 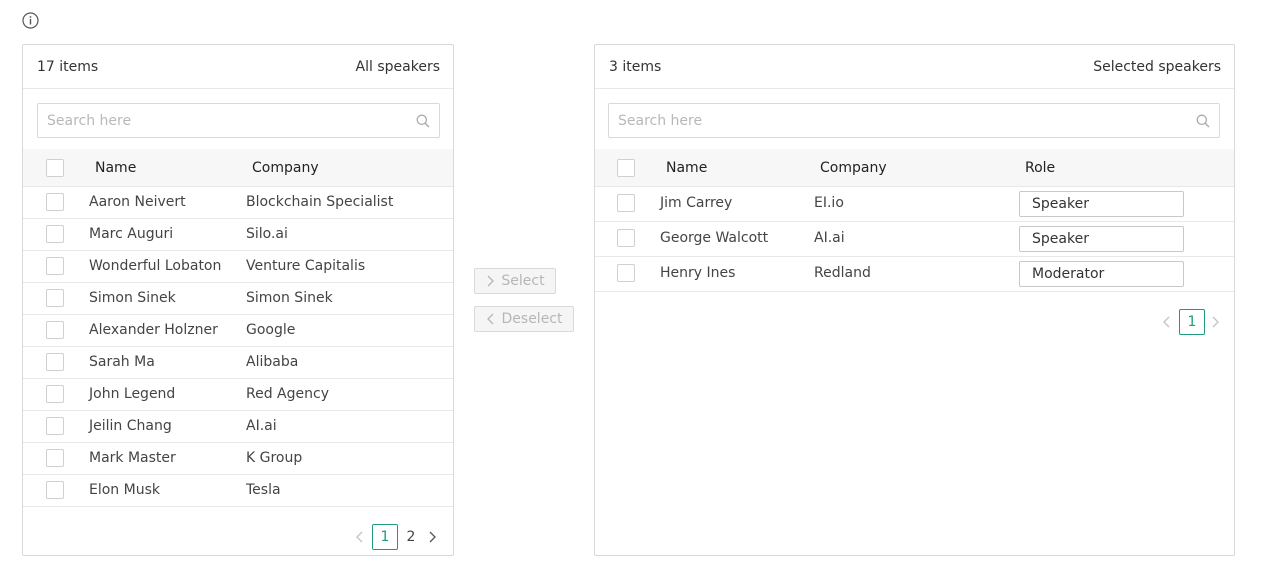 I want to click on table-row: Mark Master K Group, so click(x=238, y=459).